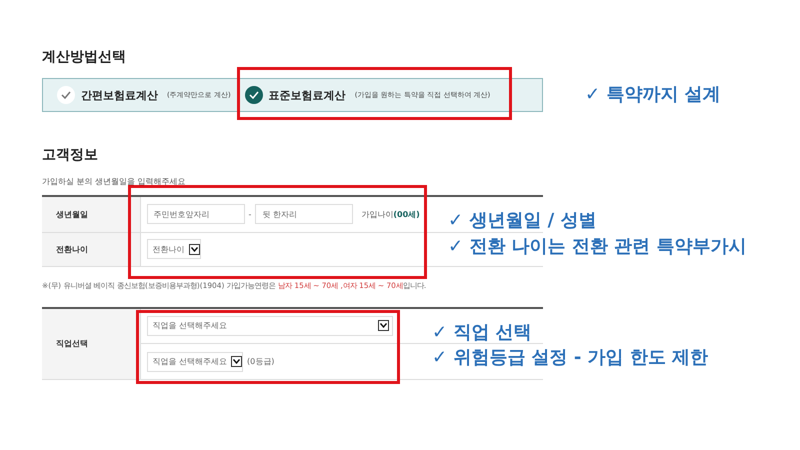 The height and width of the screenshot is (450, 800). I want to click on field-label: 직업선택, so click(72, 343).